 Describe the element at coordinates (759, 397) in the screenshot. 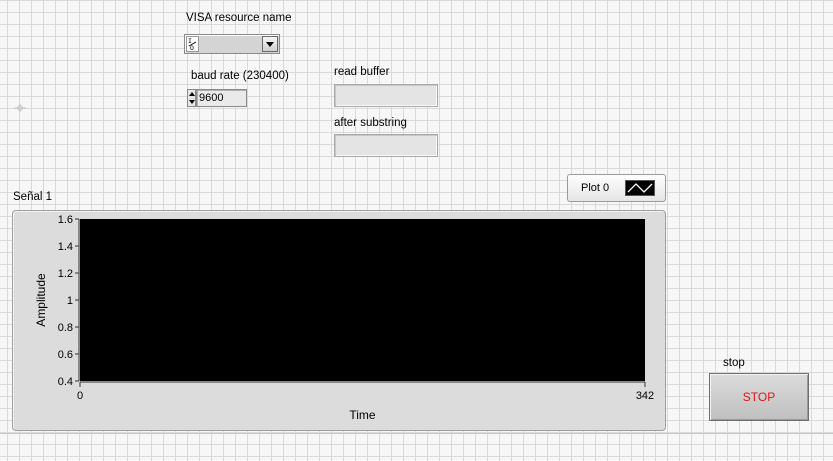

I see `stop-button: STOP` at that location.